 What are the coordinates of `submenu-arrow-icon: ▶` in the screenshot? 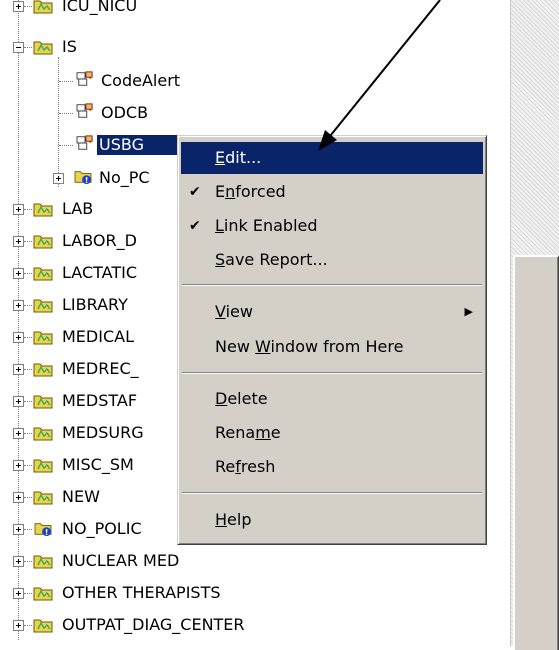 It's located at (468, 311).